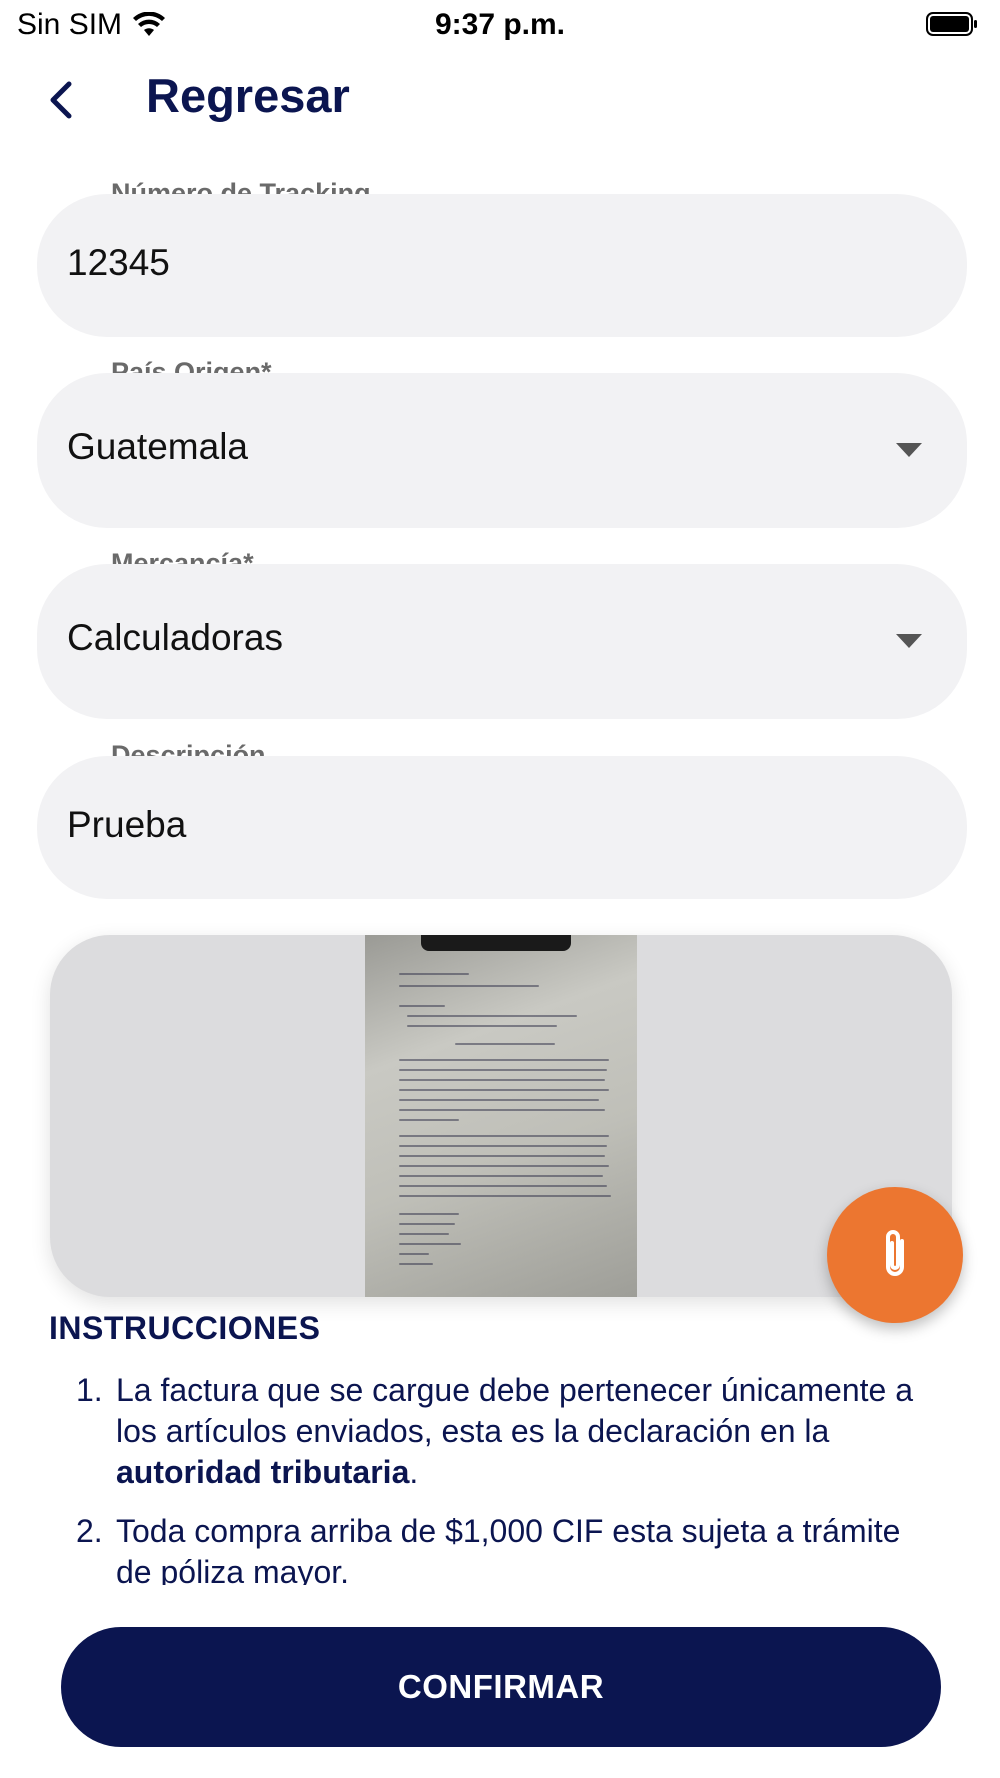 Image resolution: width=1000 pixels, height=1778 pixels. Describe the element at coordinates (951, 24) in the screenshot. I see `battery-icon` at that location.